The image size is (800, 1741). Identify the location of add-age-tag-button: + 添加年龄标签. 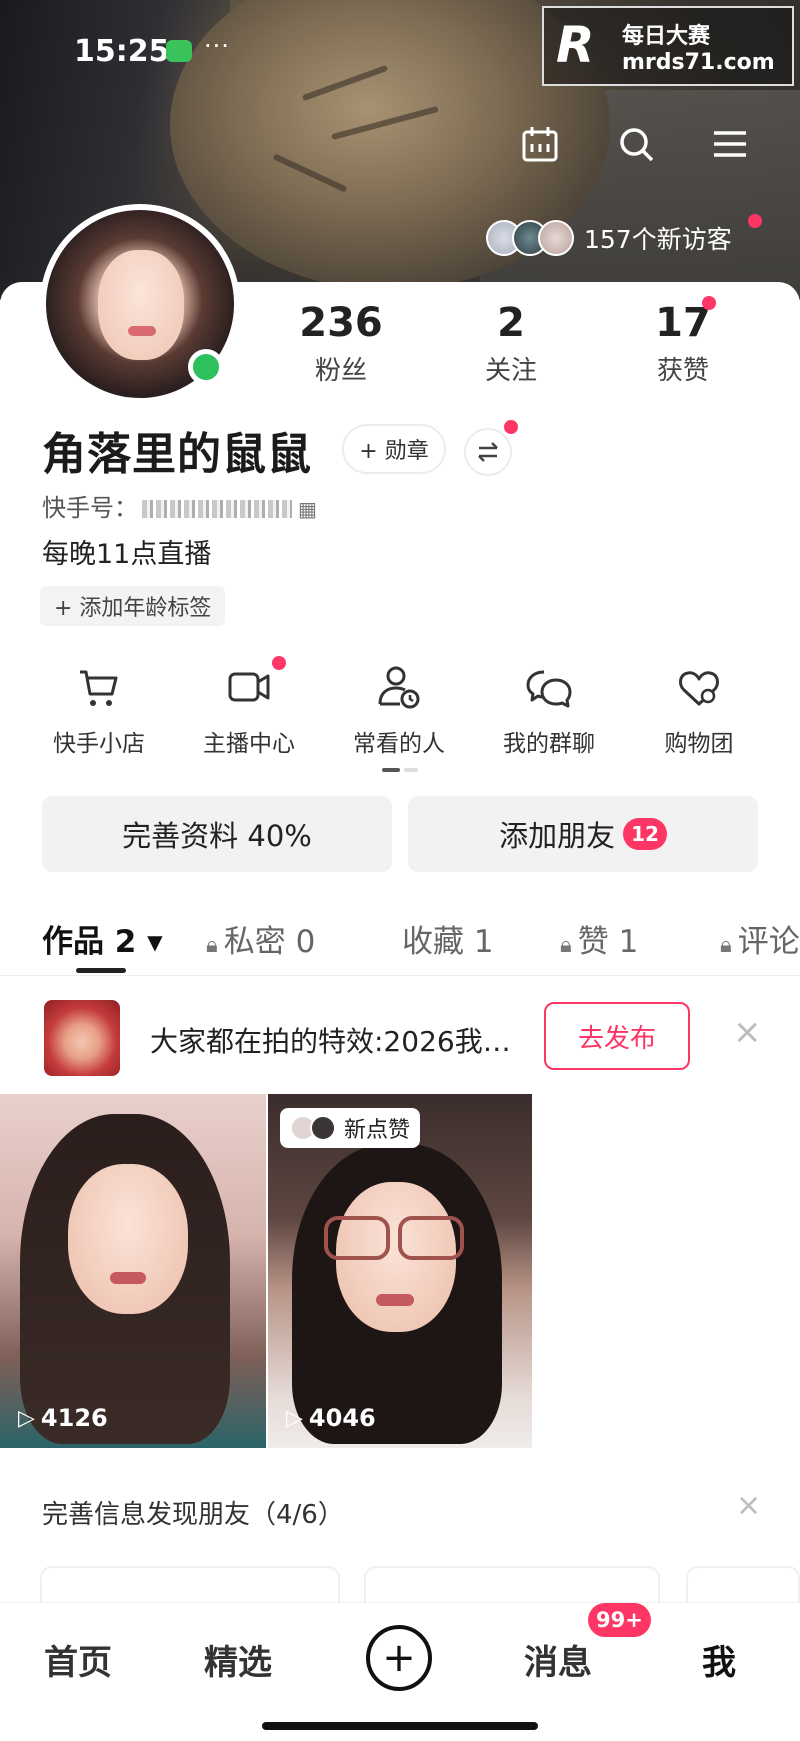
(133, 606).